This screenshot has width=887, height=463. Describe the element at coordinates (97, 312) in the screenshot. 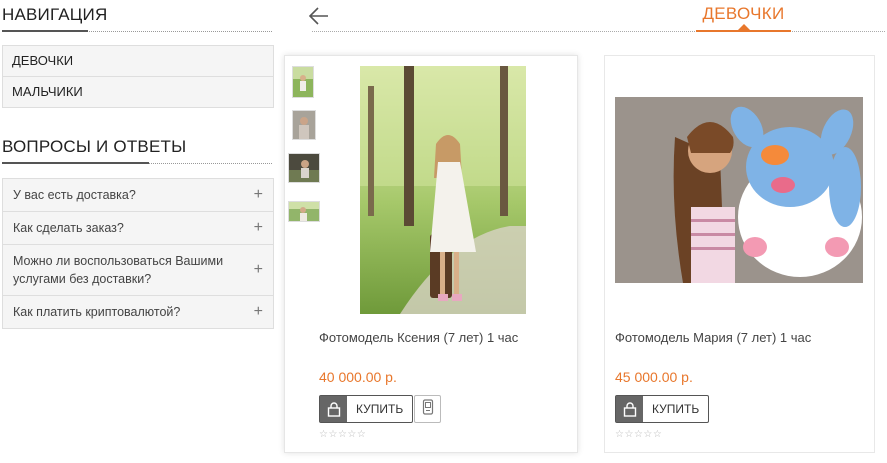

I see `faq-question: Как платить криптовалютой?` at that location.